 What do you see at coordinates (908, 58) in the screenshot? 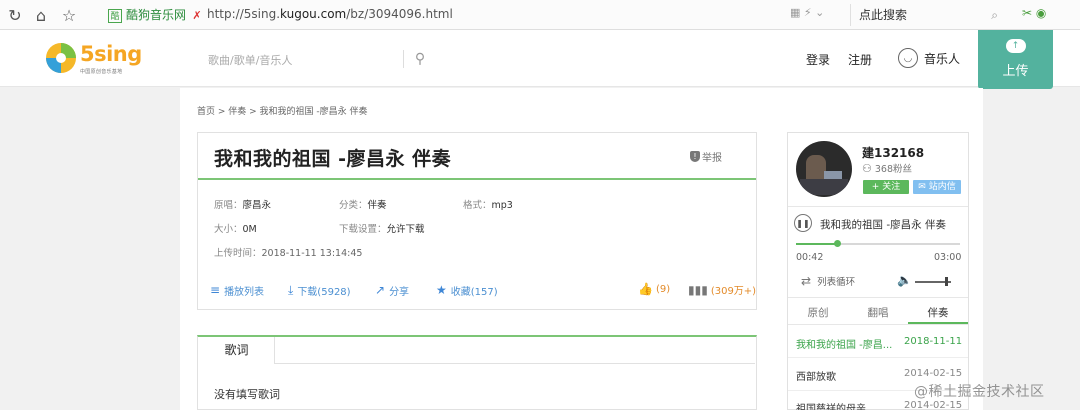
I see `headphones-icon: ◡` at bounding box center [908, 58].